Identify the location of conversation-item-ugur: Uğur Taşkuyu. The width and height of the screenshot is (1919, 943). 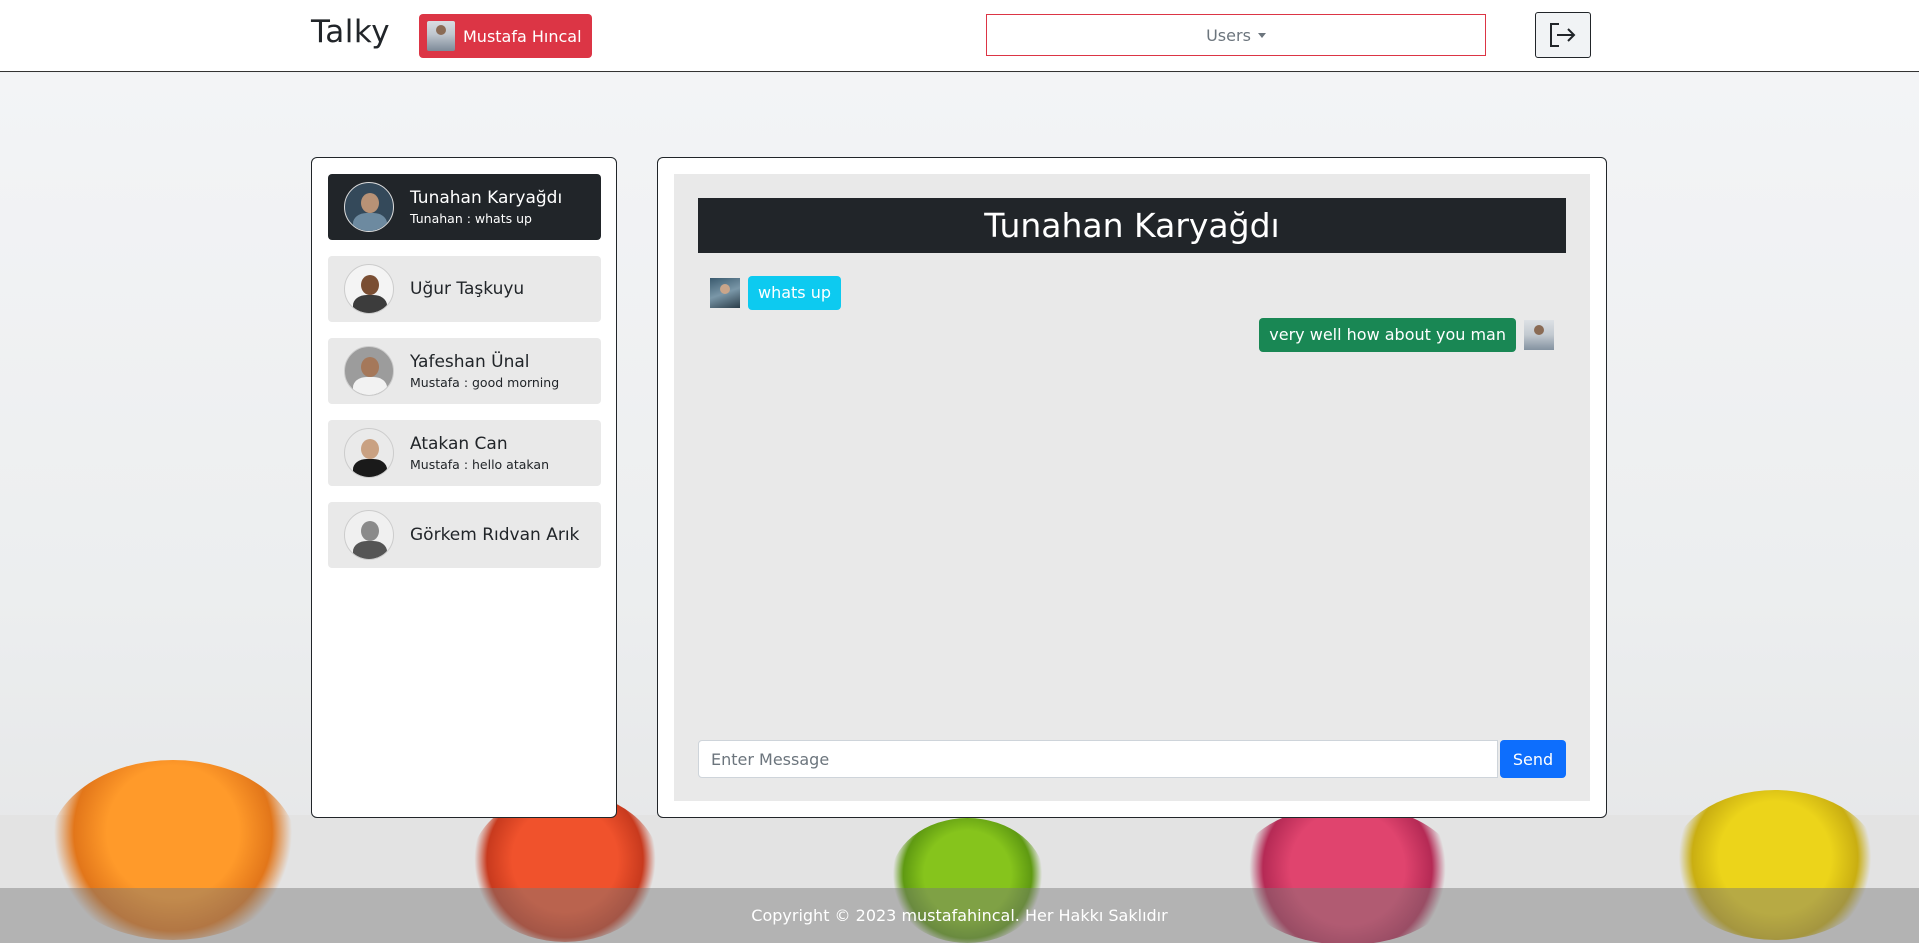
(464, 289).